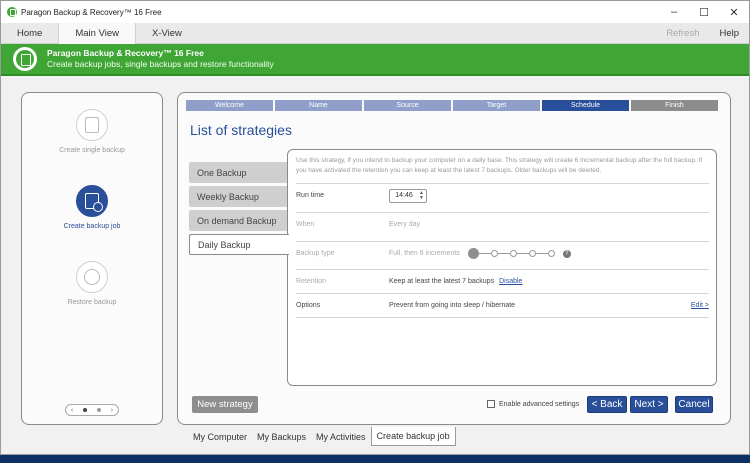  Describe the element at coordinates (97, 33) in the screenshot. I see `tab-main-view: Main View` at that location.